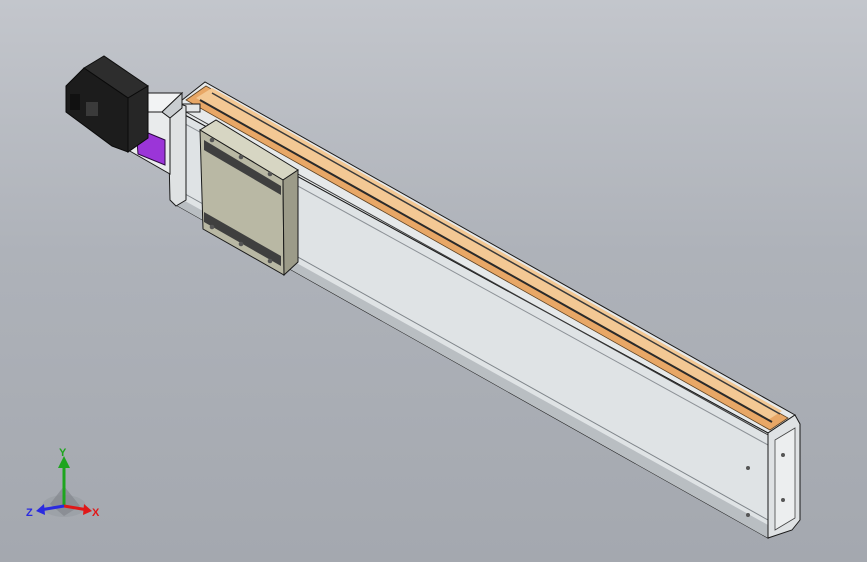 This screenshot has height=562, width=867. I want to click on z-axis-arrow, so click(40, 509).